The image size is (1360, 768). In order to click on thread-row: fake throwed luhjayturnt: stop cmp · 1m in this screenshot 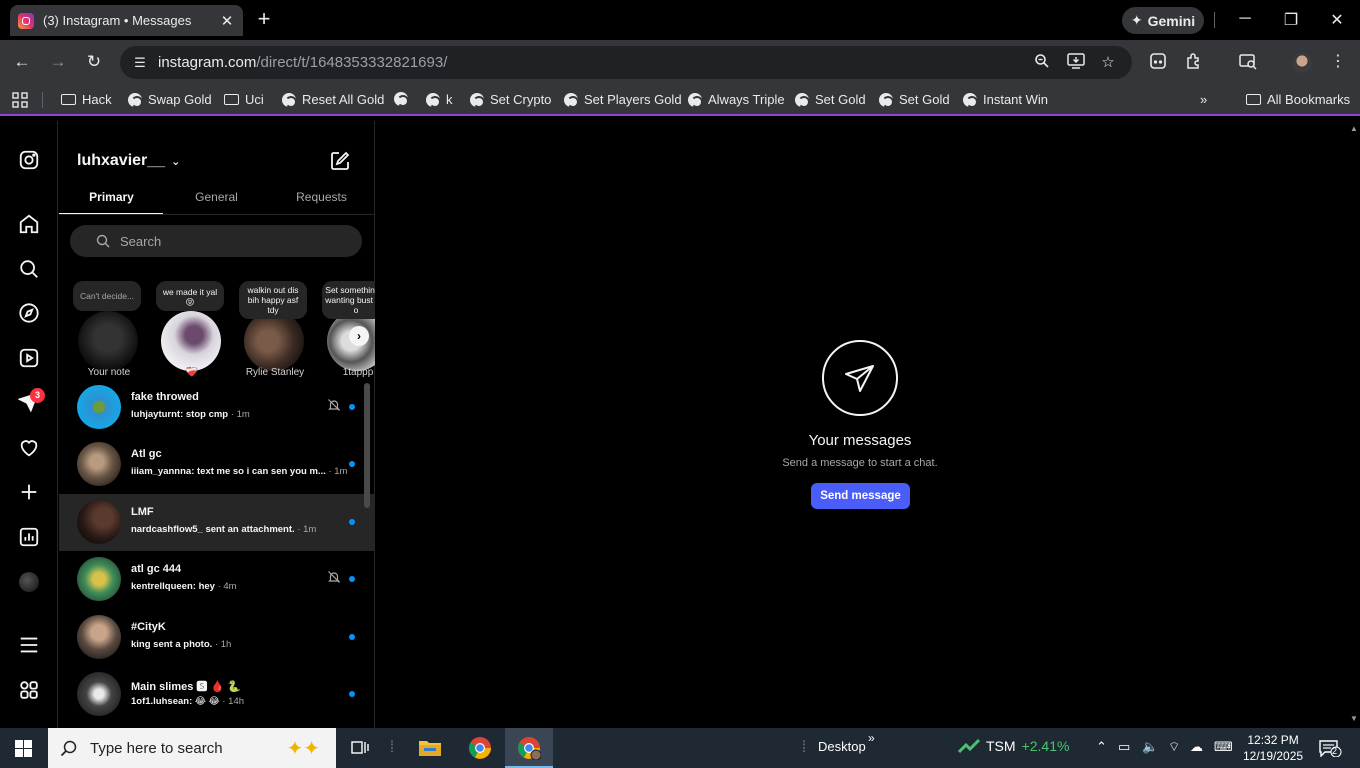, I will do `click(217, 407)`.